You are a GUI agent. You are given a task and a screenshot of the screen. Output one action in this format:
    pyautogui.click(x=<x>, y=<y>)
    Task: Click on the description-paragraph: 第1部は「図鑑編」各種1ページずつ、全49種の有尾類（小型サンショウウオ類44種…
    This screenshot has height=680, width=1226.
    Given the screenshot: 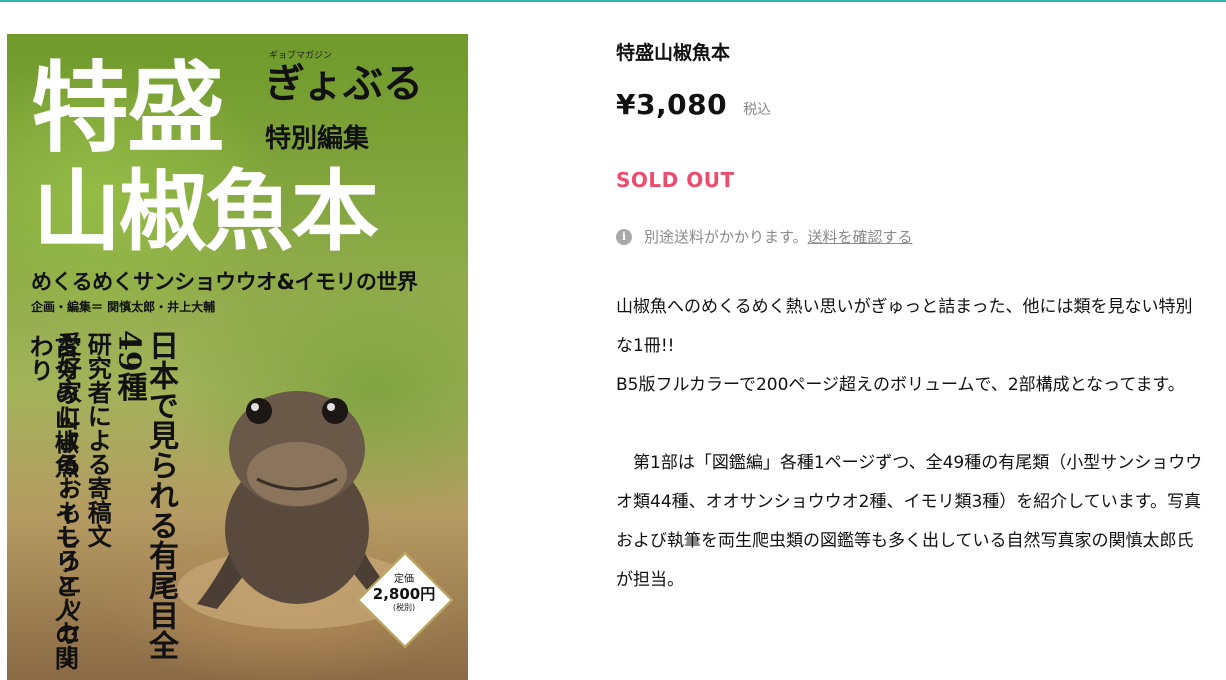 What is the action you would take?
    pyautogui.click(x=909, y=521)
    